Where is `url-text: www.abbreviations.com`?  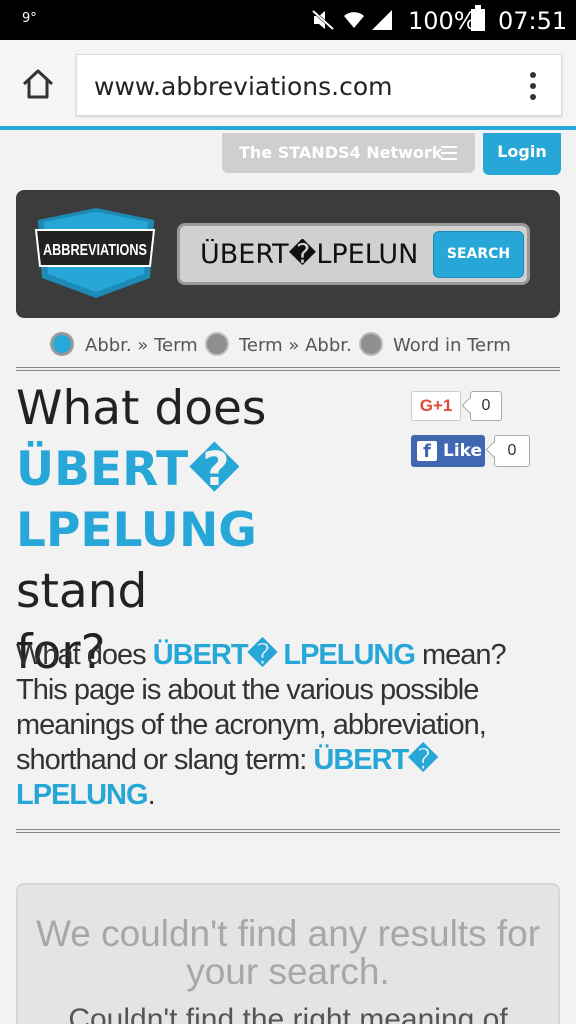
url-text: www.abbreviations.com is located at coordinates (243, 86).